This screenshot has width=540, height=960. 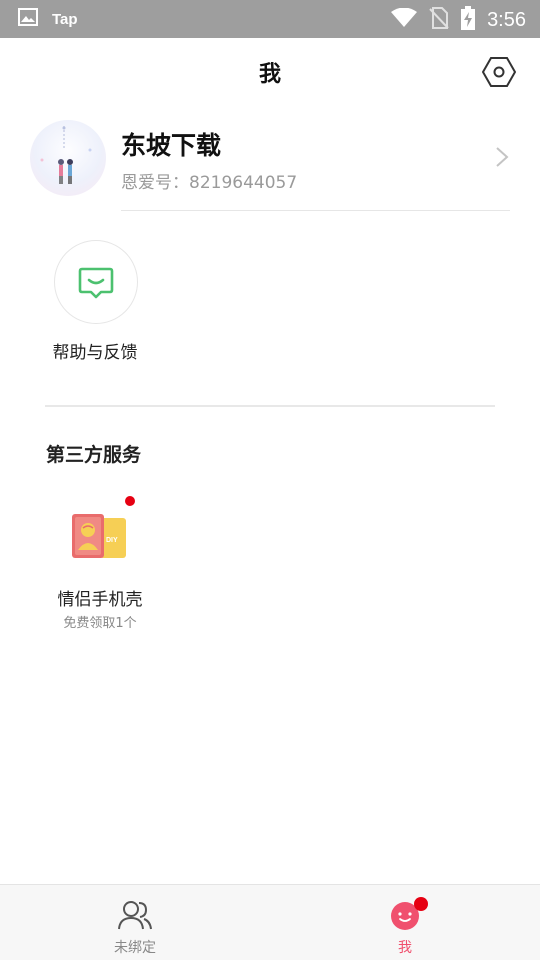 I want to click on settings-button, so click(x=499, y=72).